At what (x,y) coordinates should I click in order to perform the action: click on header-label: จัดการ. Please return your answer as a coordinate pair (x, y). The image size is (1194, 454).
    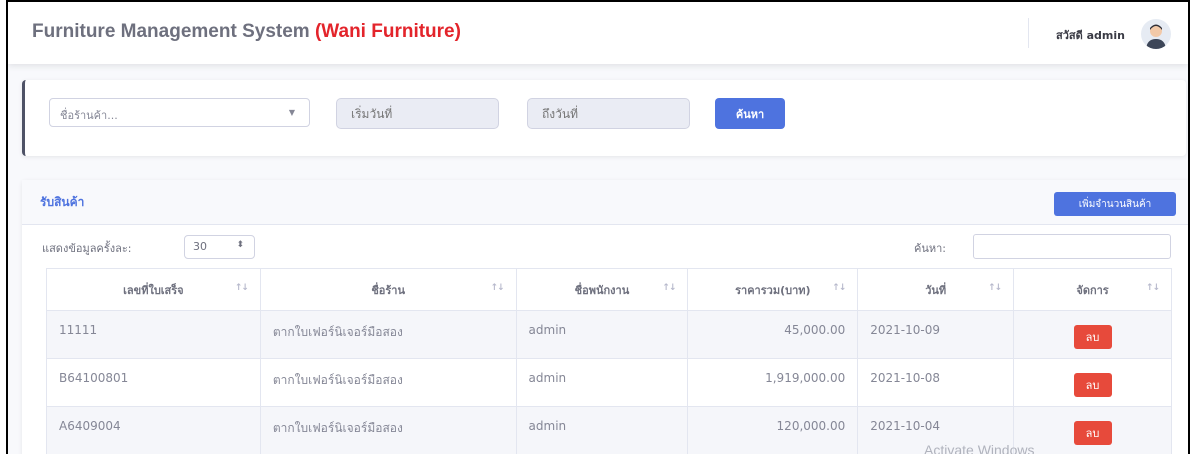
    Looking at the image, I should click on (1092, 290).